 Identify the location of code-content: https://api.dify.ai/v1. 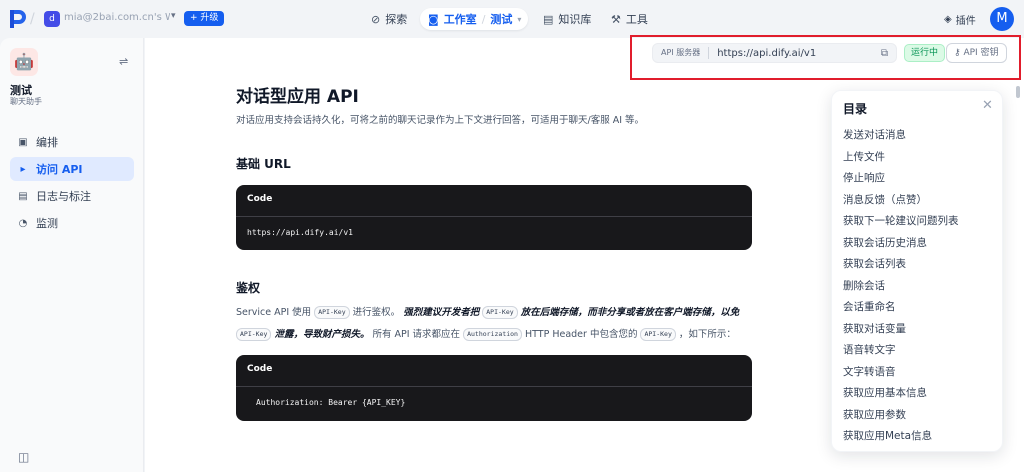
(494, 232).